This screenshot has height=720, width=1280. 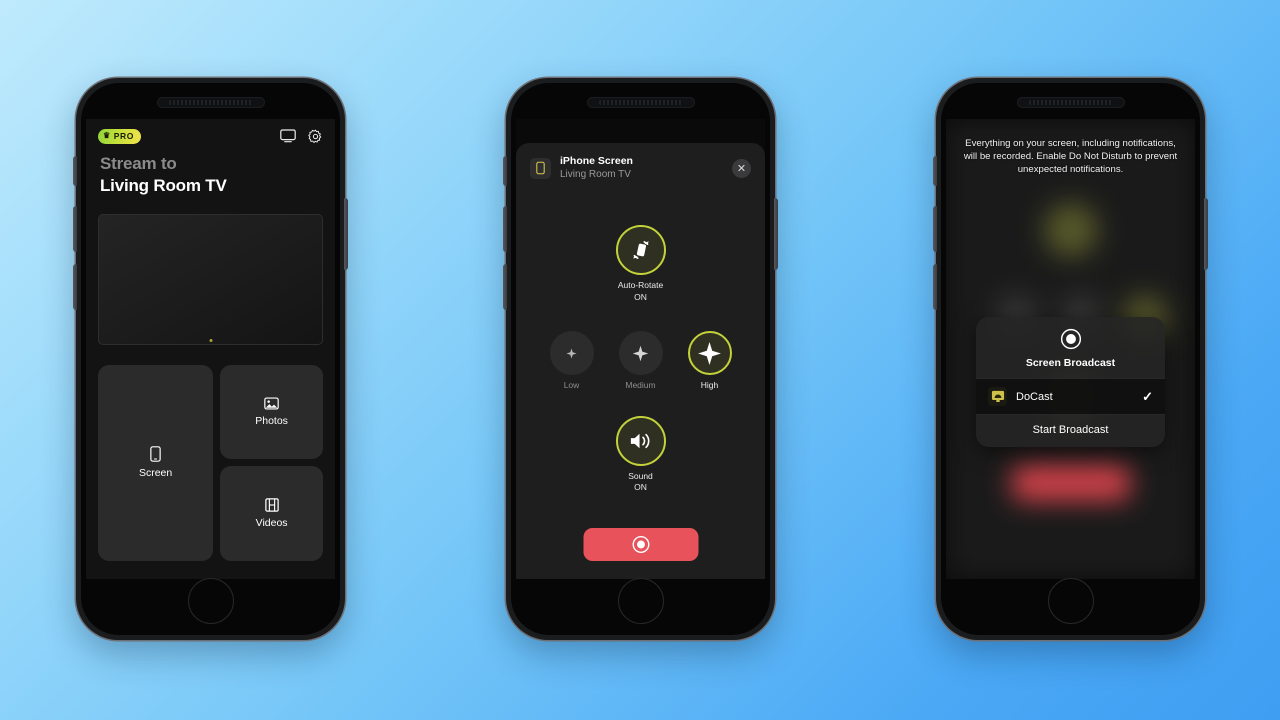 What do you see at coordinates (271, 513) in the screenshot?
I see `tile-videos: Videos` at bounding box center [271, 513].